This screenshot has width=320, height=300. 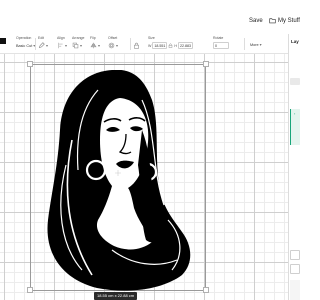 I want to click on arrange-icon, so click(x=75, y=45).